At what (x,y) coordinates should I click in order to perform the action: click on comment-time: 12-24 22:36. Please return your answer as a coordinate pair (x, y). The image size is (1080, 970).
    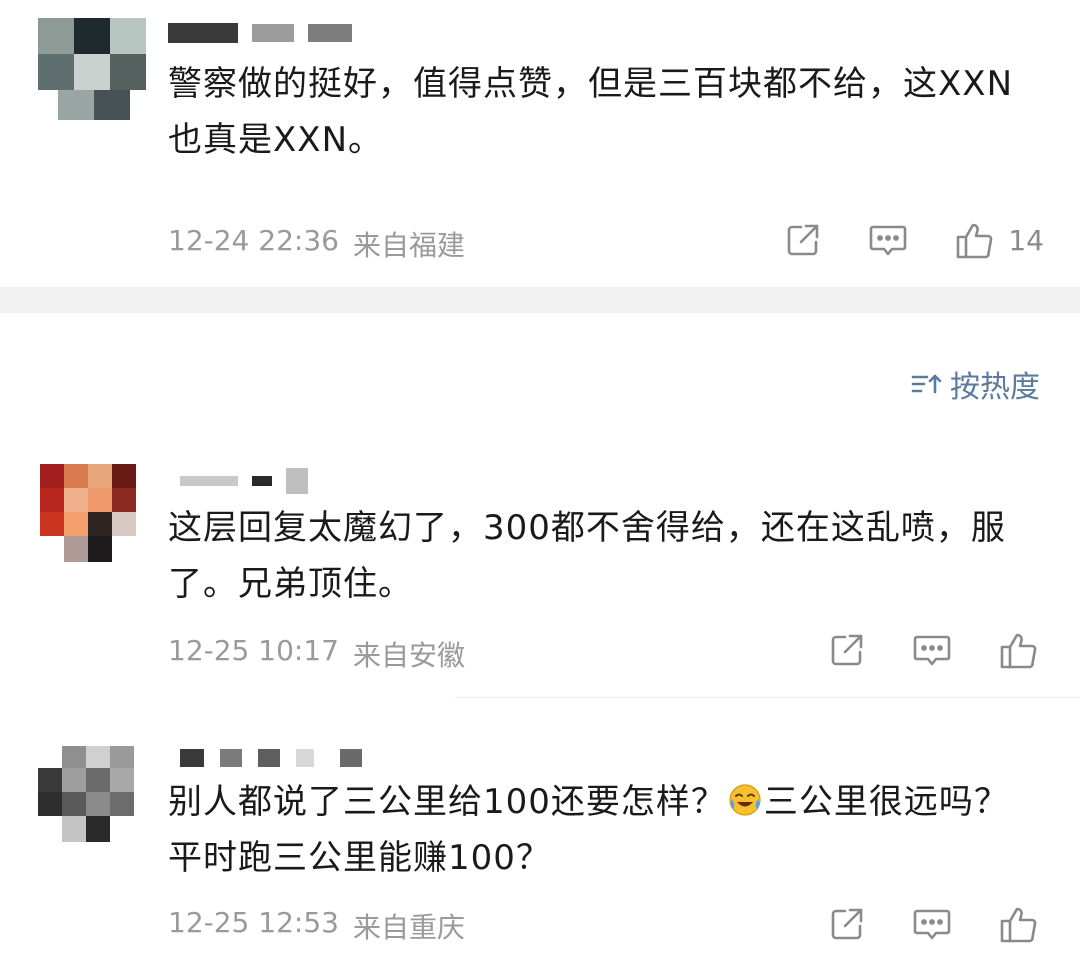
    Looking at the image, I should click on (253, 240).